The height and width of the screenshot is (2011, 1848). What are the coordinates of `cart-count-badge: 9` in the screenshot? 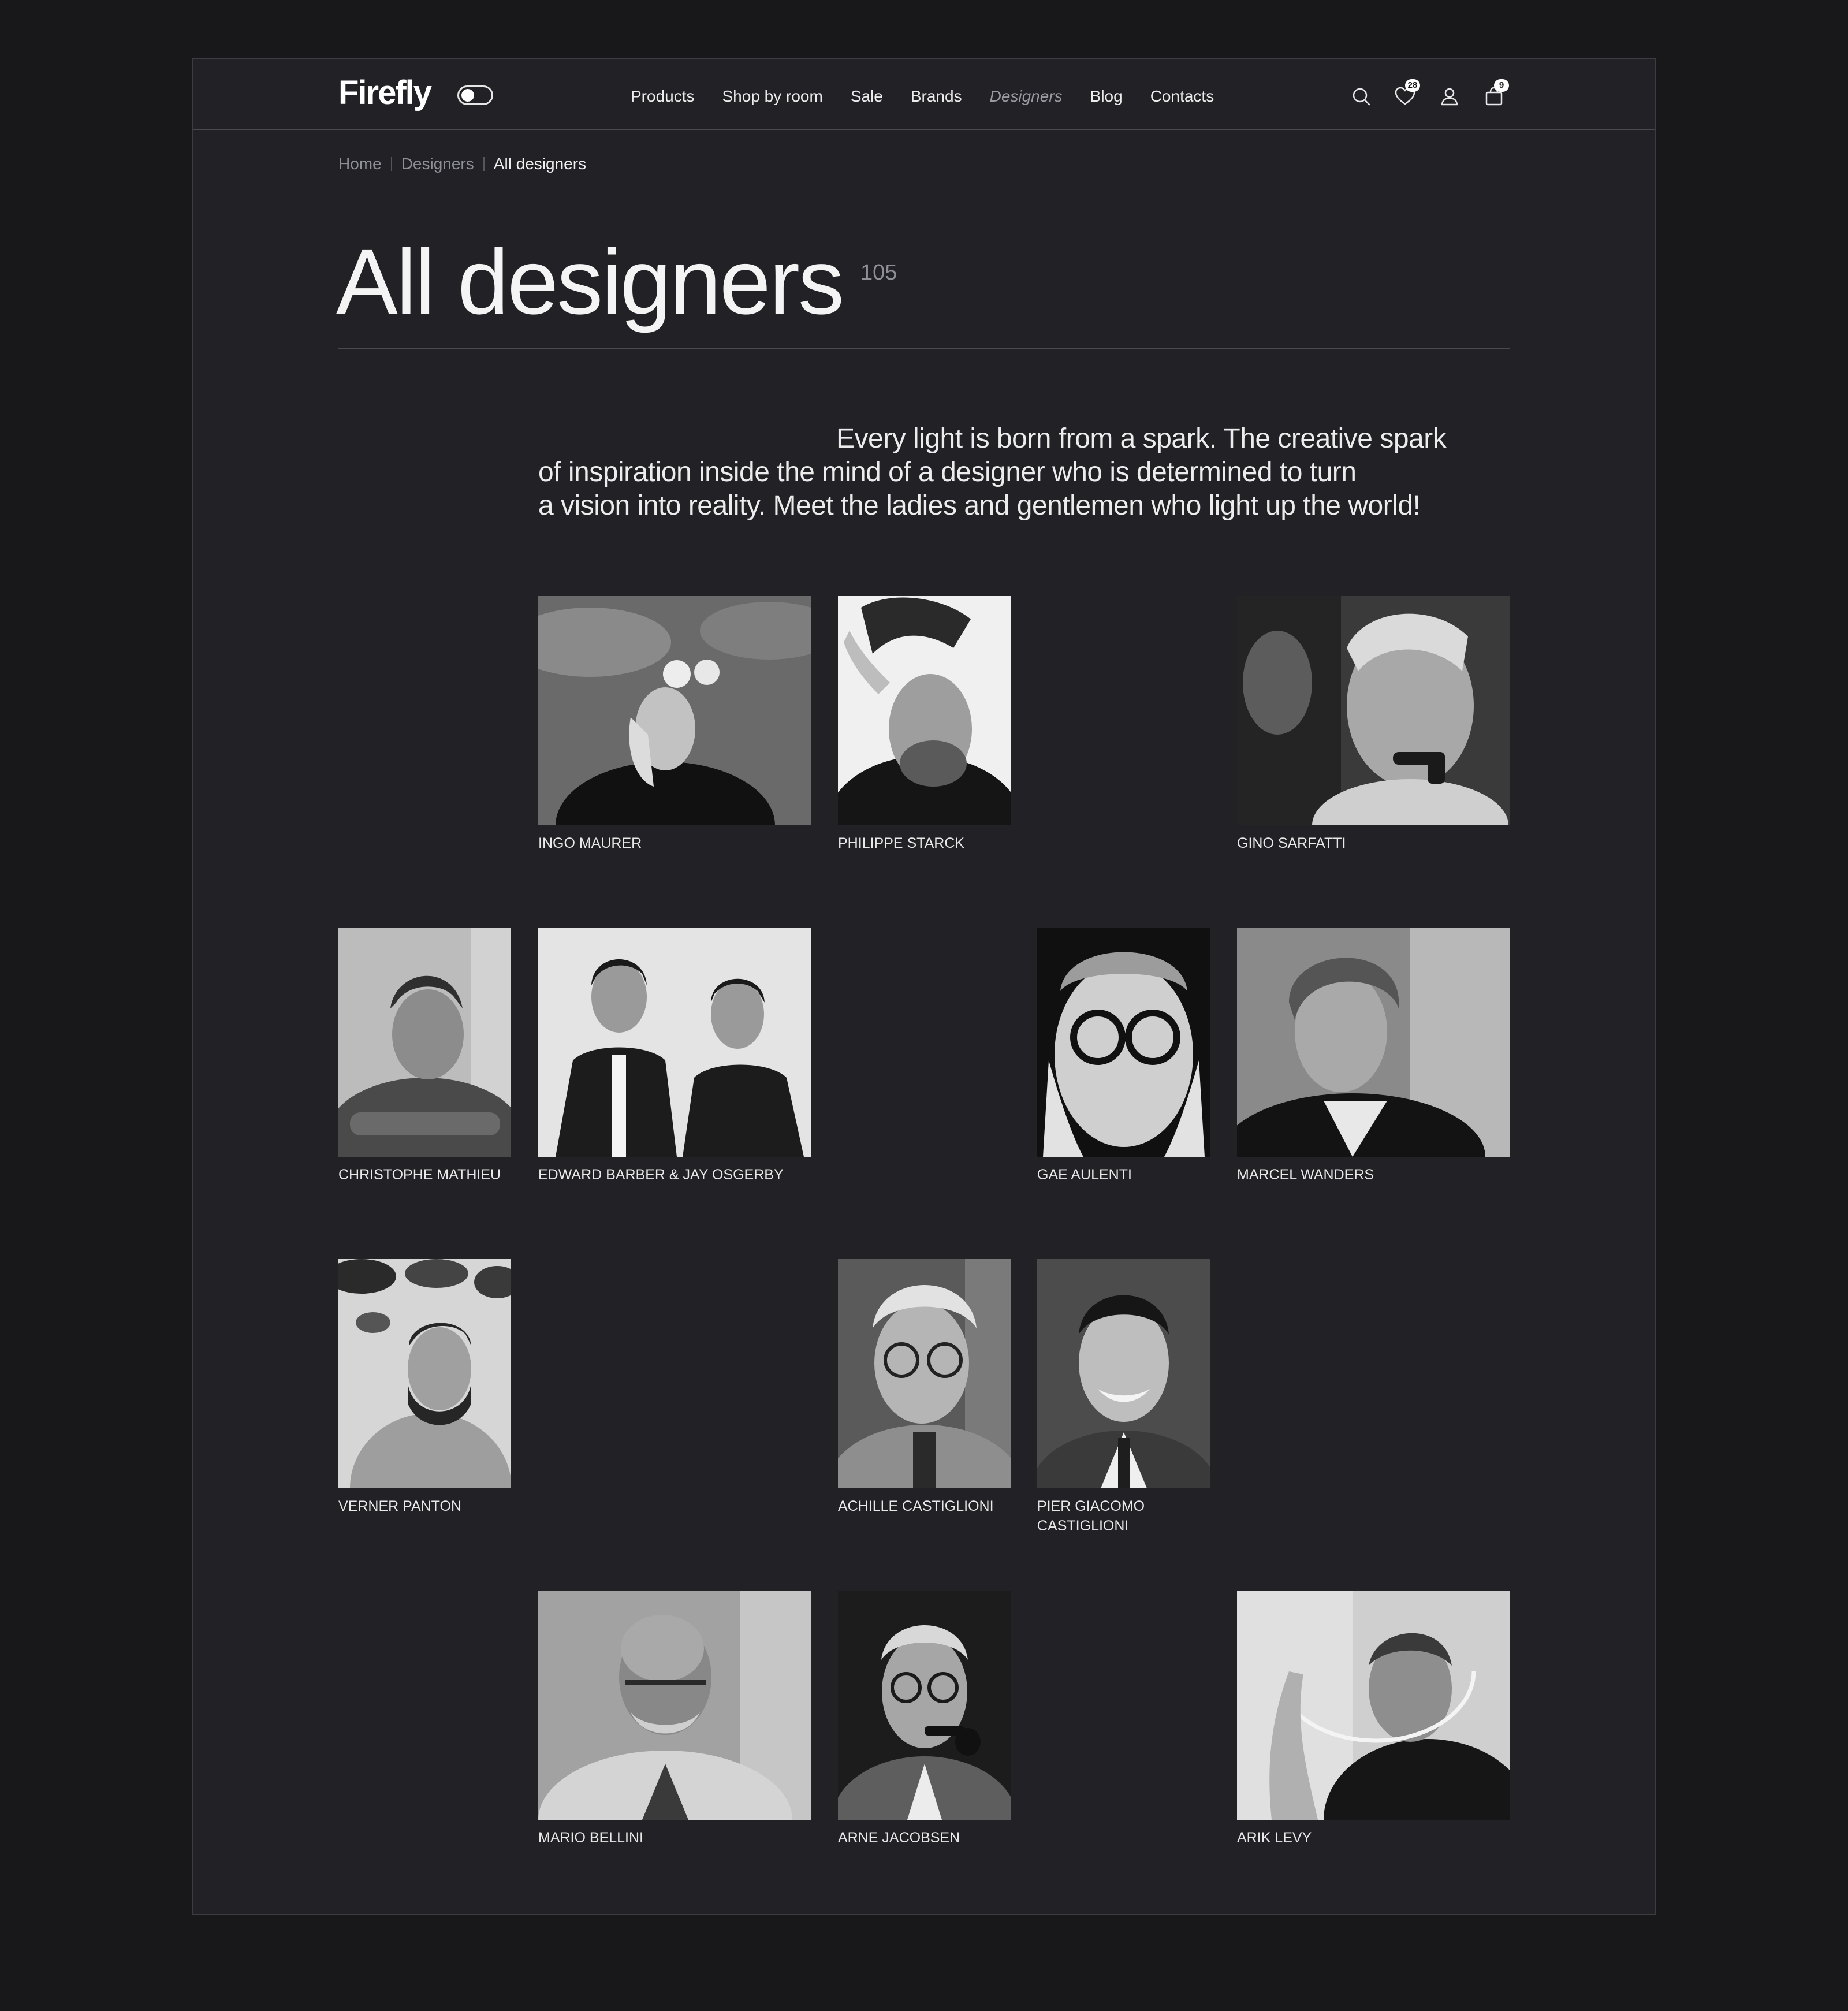 It's located at (1501, 85).